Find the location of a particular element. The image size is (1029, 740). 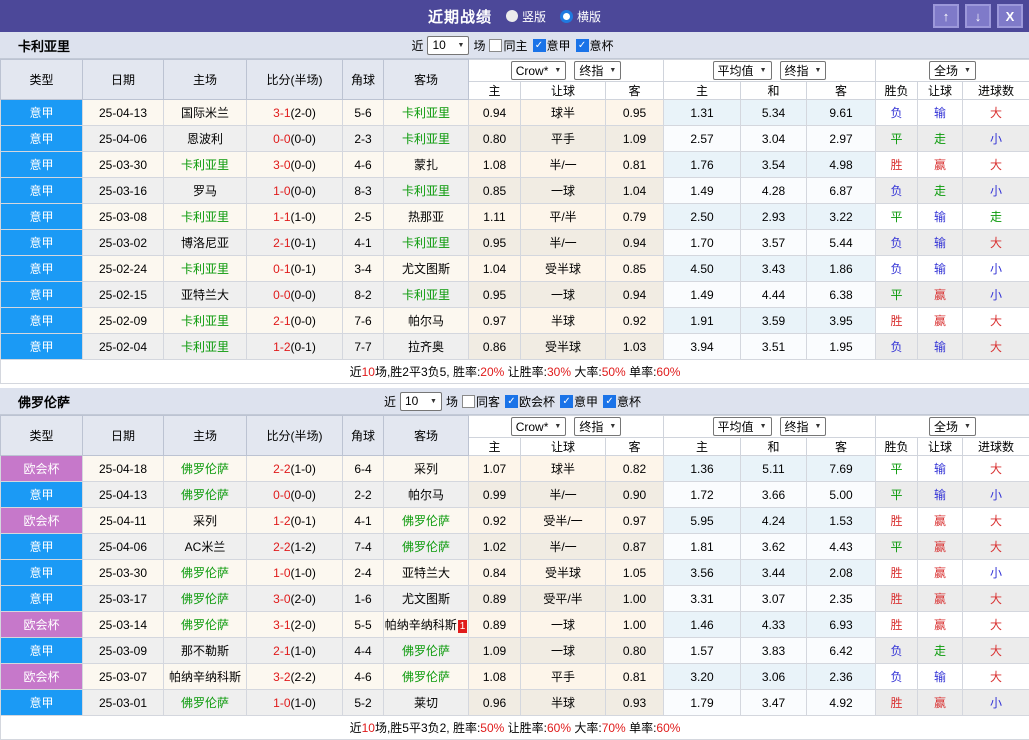

away-team: 采列 is located at coordinates (426, 469).